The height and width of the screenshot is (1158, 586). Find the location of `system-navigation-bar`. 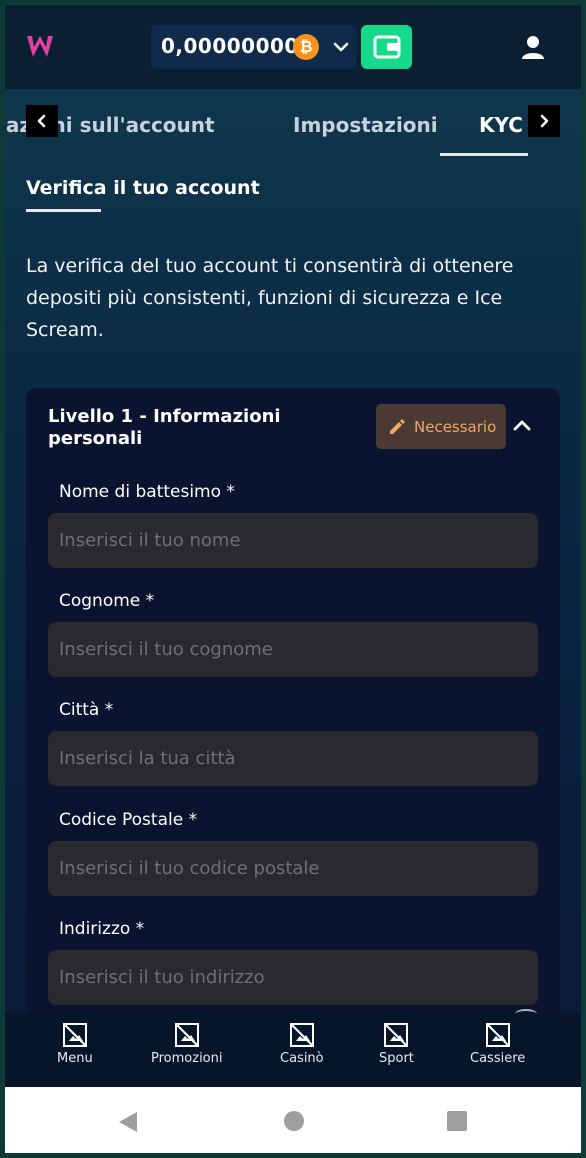

system-navigation-bar is located at coordinates (293, 1120).